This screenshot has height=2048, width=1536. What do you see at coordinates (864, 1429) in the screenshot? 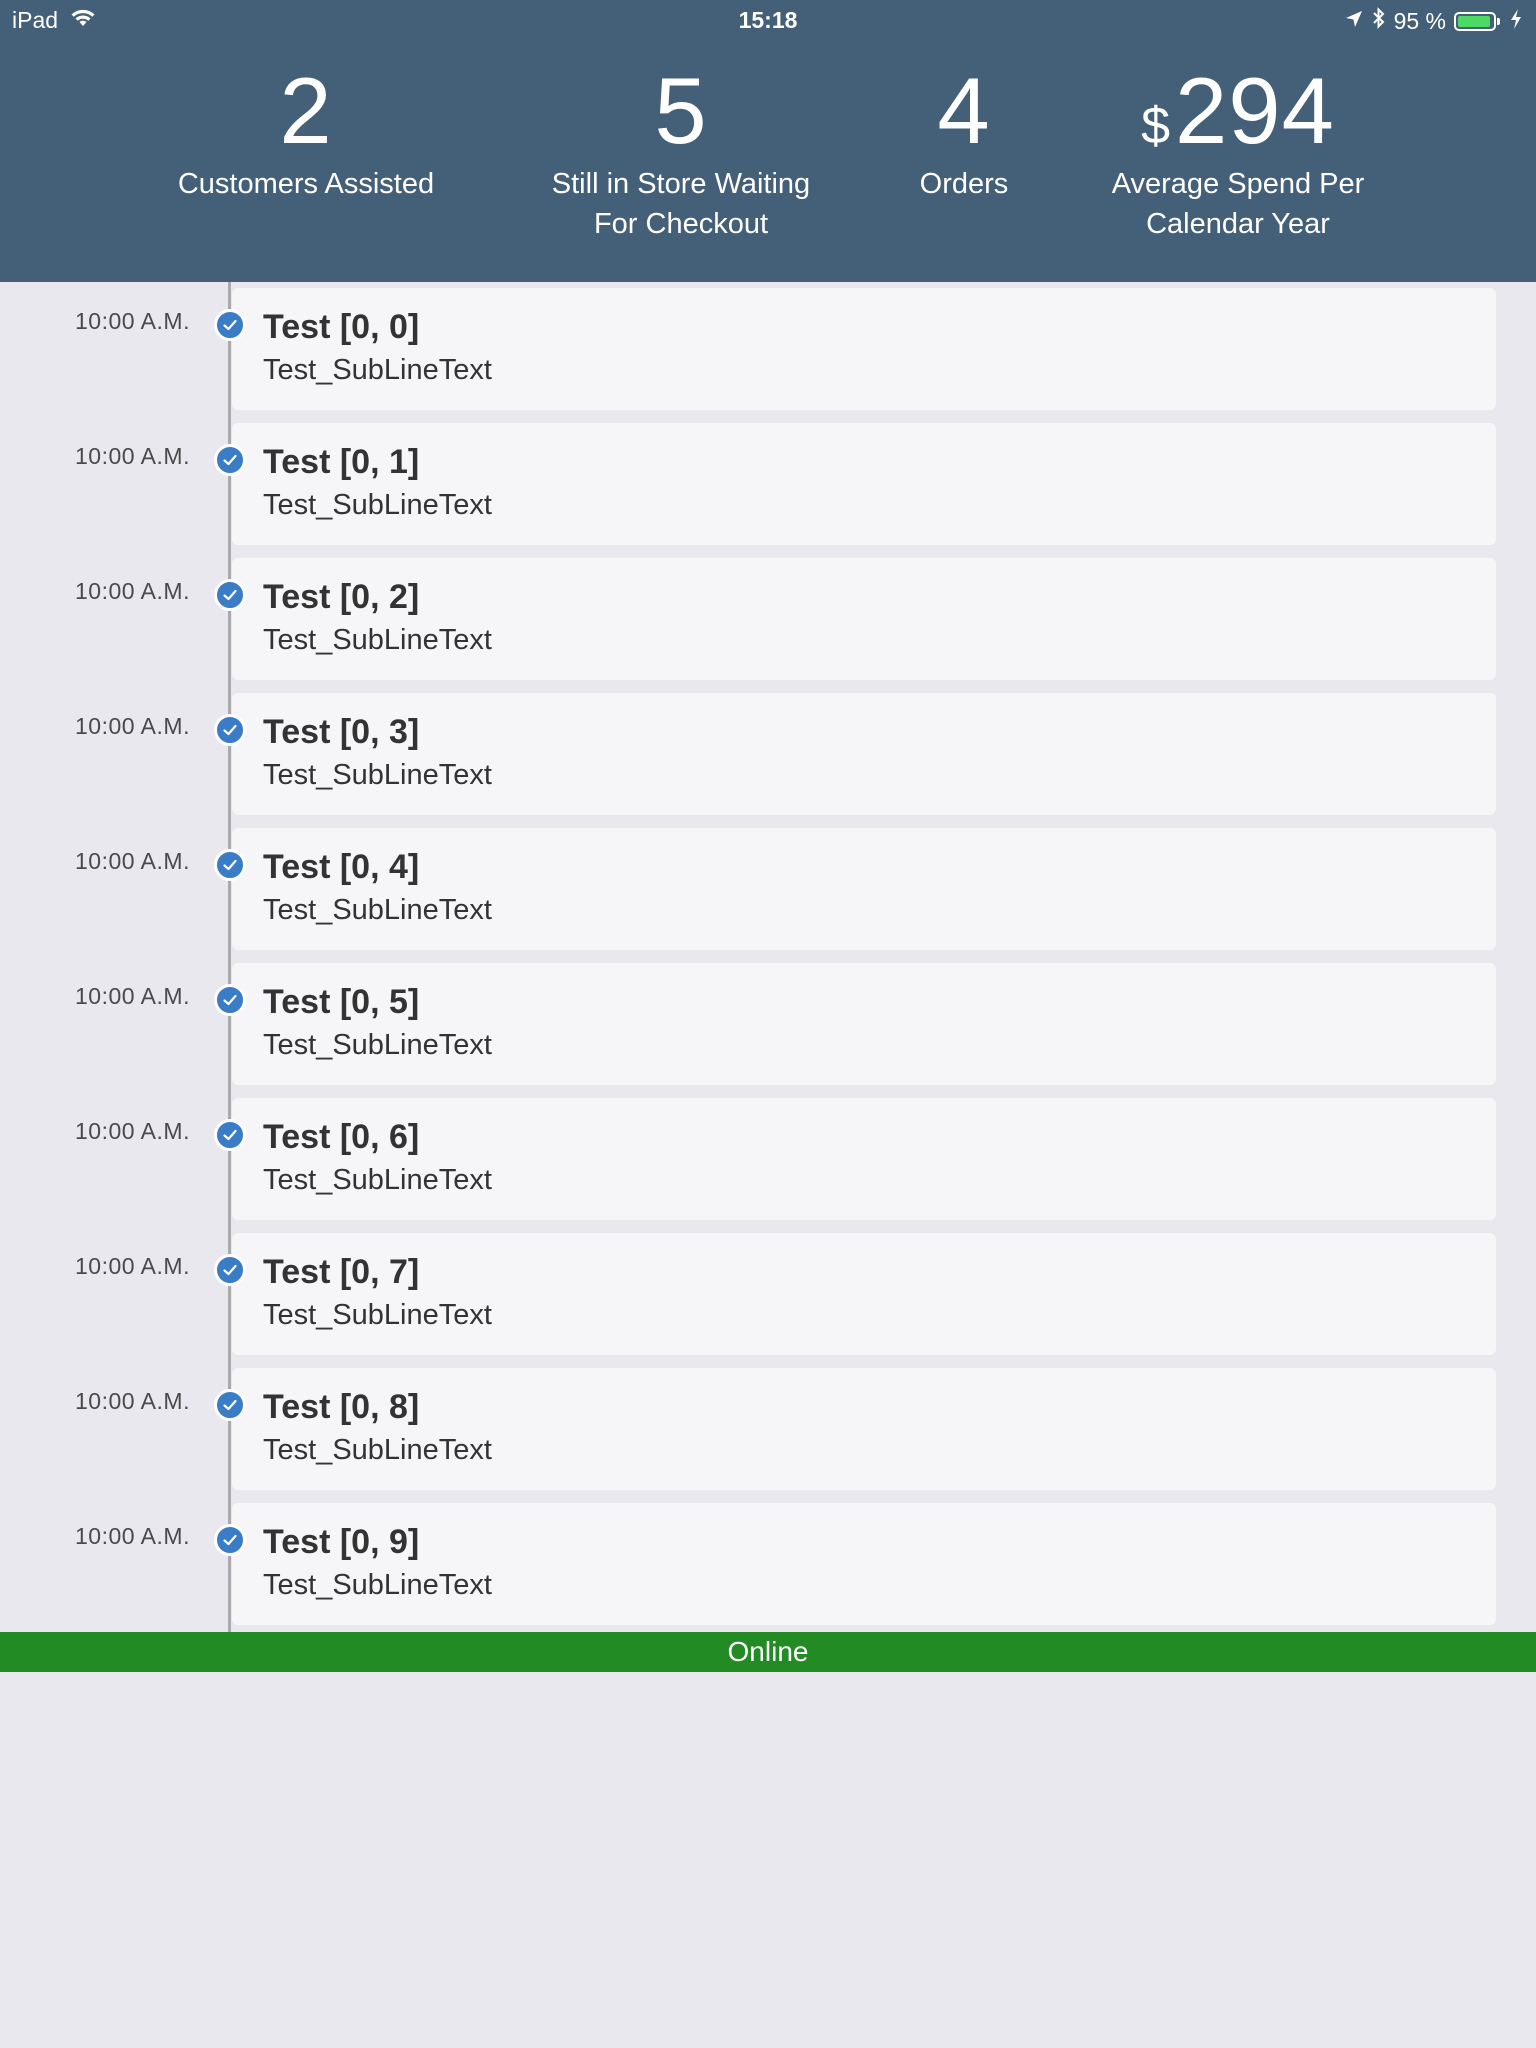
I see `item-card: Test [0, 8] Test_SubLineText` at bounding box center [864, 1429].